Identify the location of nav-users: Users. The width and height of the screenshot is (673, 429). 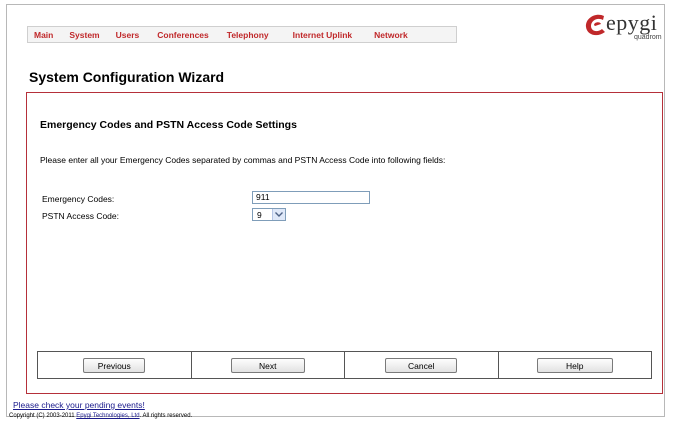
(128, 35).